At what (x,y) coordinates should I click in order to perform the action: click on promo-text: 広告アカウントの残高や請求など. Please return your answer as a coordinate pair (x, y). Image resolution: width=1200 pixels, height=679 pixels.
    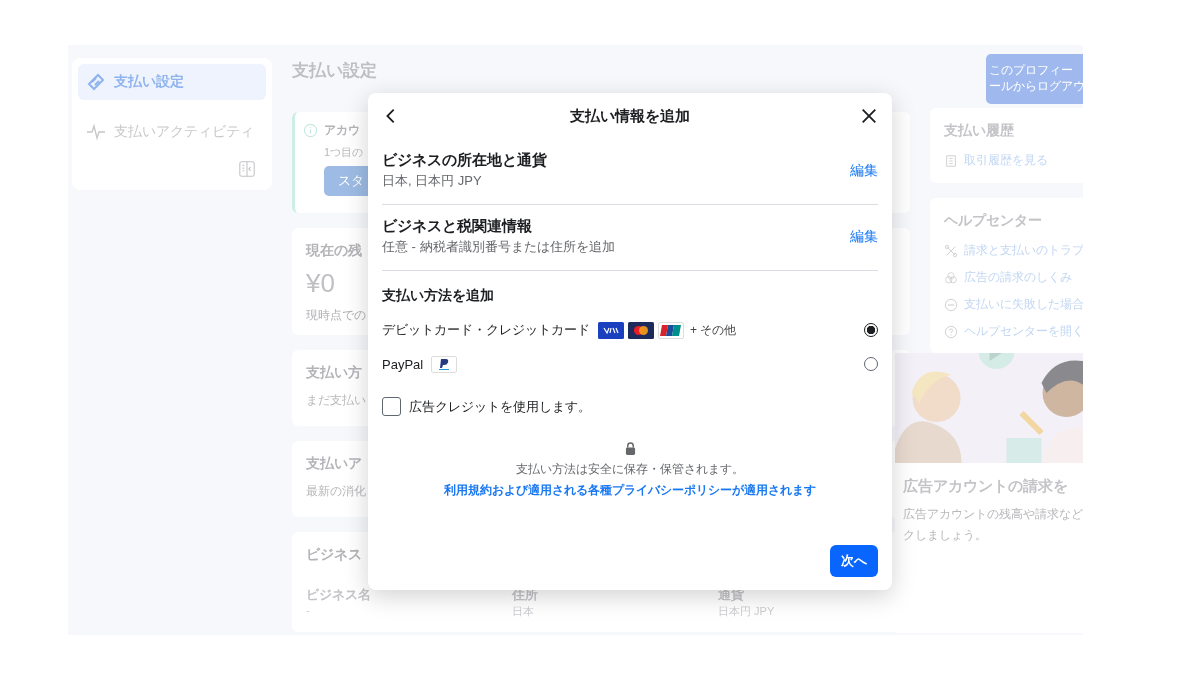
    Looking at the image, I should click on (993, 514).